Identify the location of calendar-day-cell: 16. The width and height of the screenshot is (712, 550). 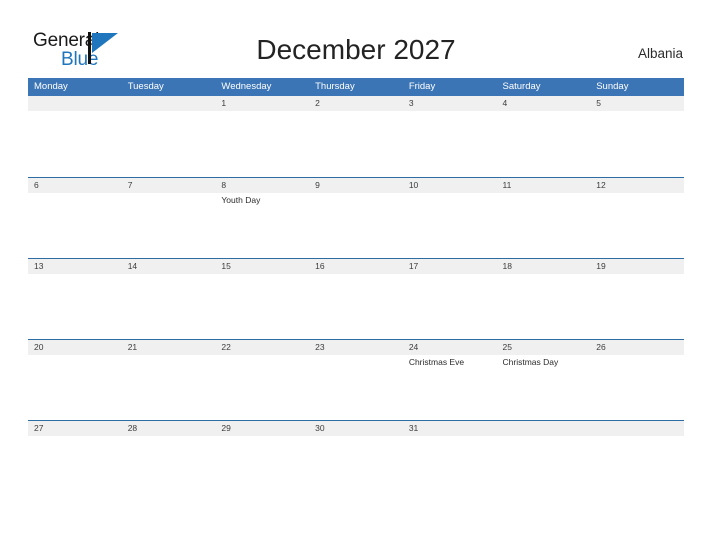
(356, 299).